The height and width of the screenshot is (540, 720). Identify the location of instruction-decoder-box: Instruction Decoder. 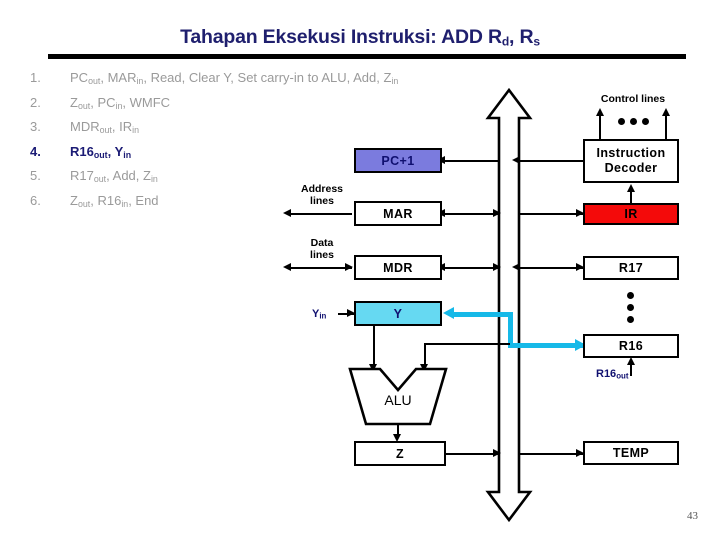
(631, 161).